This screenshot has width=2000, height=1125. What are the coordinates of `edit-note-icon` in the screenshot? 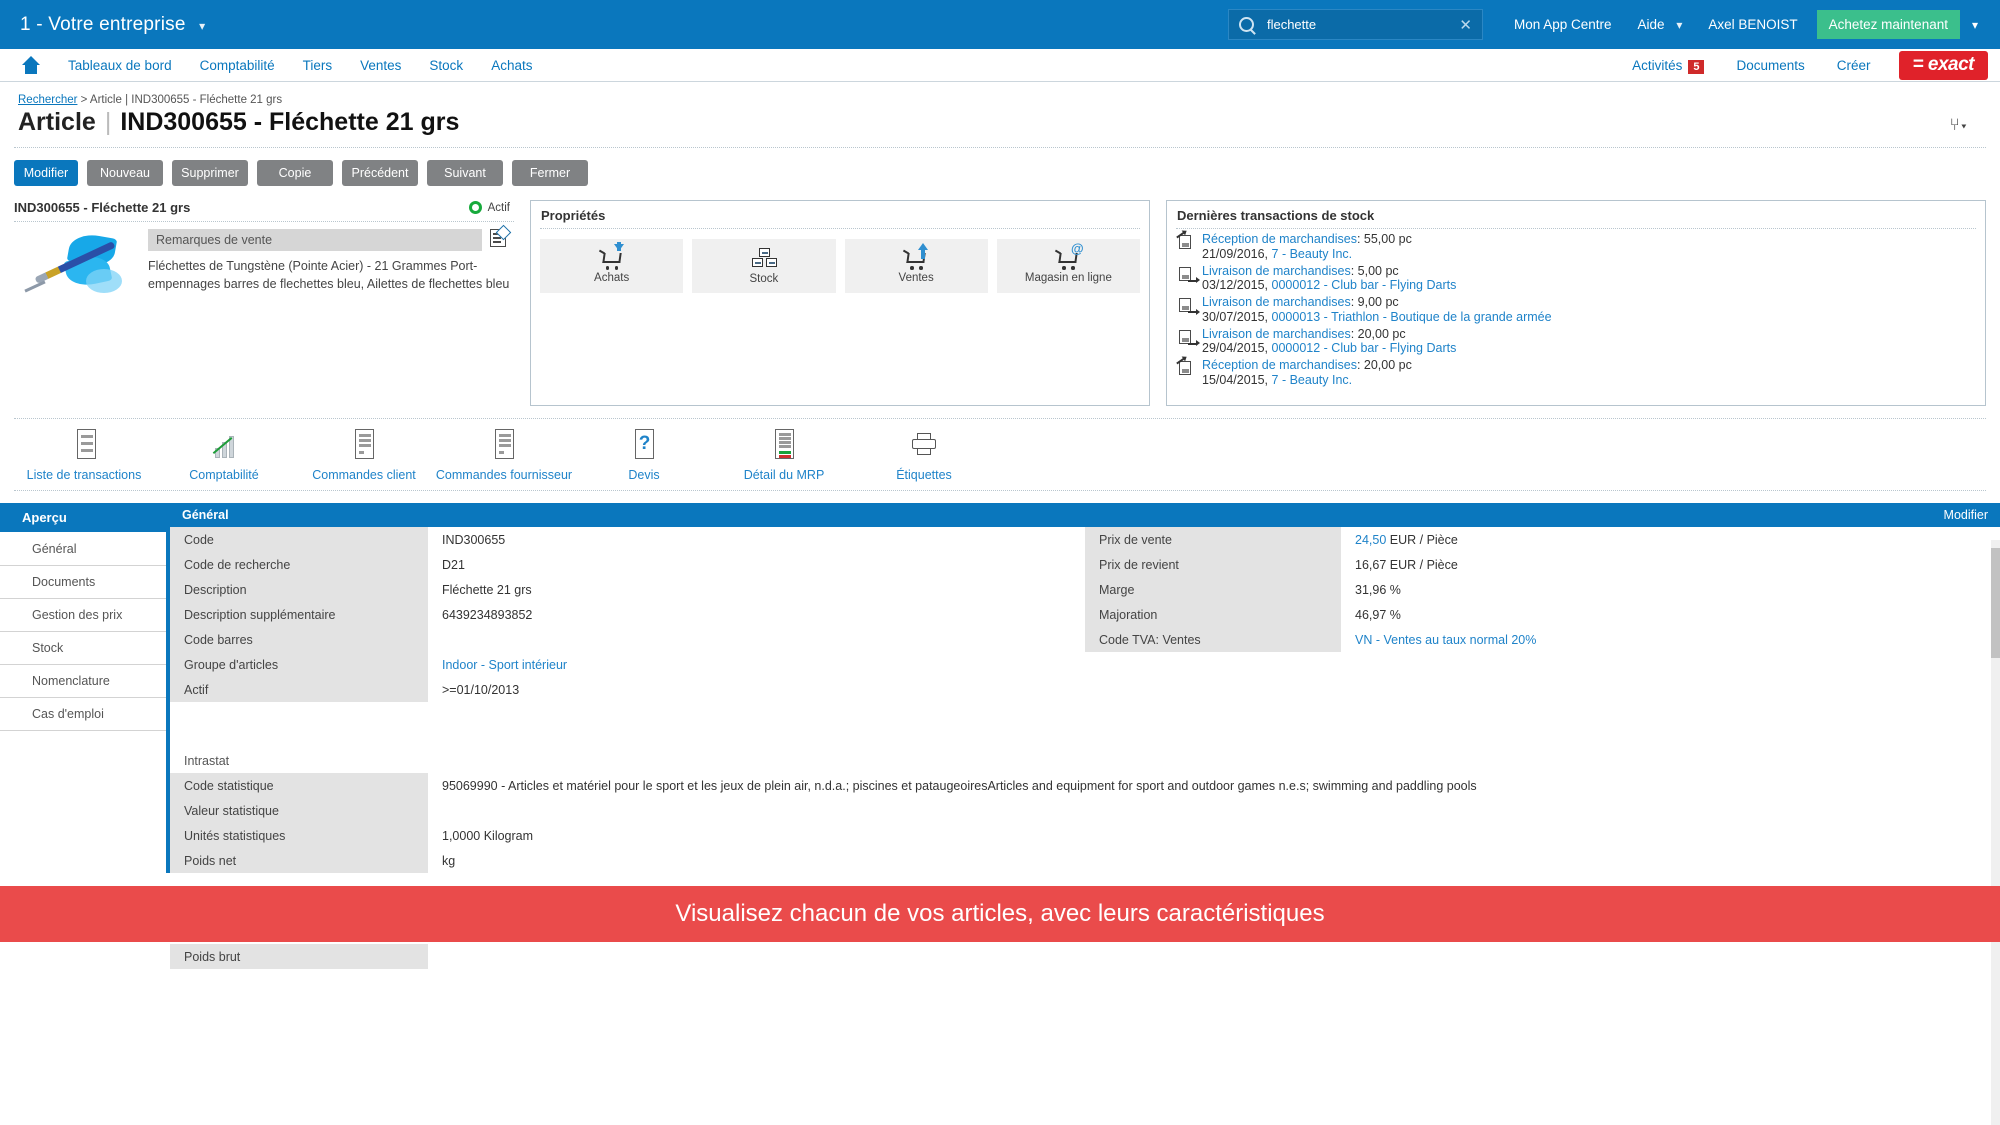 It's located at (498, 238).